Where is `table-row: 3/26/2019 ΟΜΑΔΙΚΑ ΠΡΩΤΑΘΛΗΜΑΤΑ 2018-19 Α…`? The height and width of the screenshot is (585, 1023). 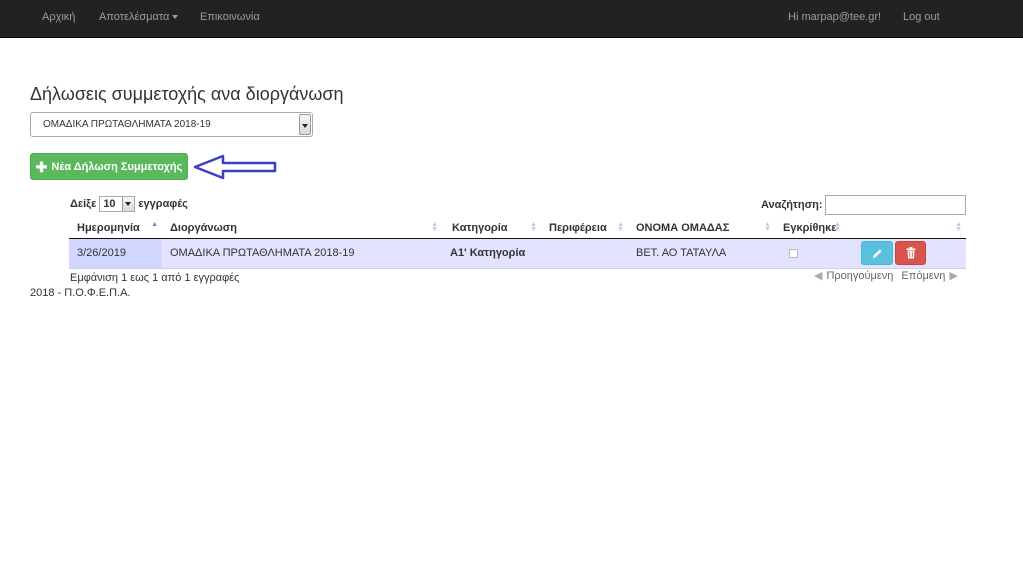
table-row: 3/26/2019 ΟΜΑΔΙΚΑ ΠΡΩΤΑΘΛΗΜΑΤΑ 2018-19 Α… is located at coordinates (517, 253).